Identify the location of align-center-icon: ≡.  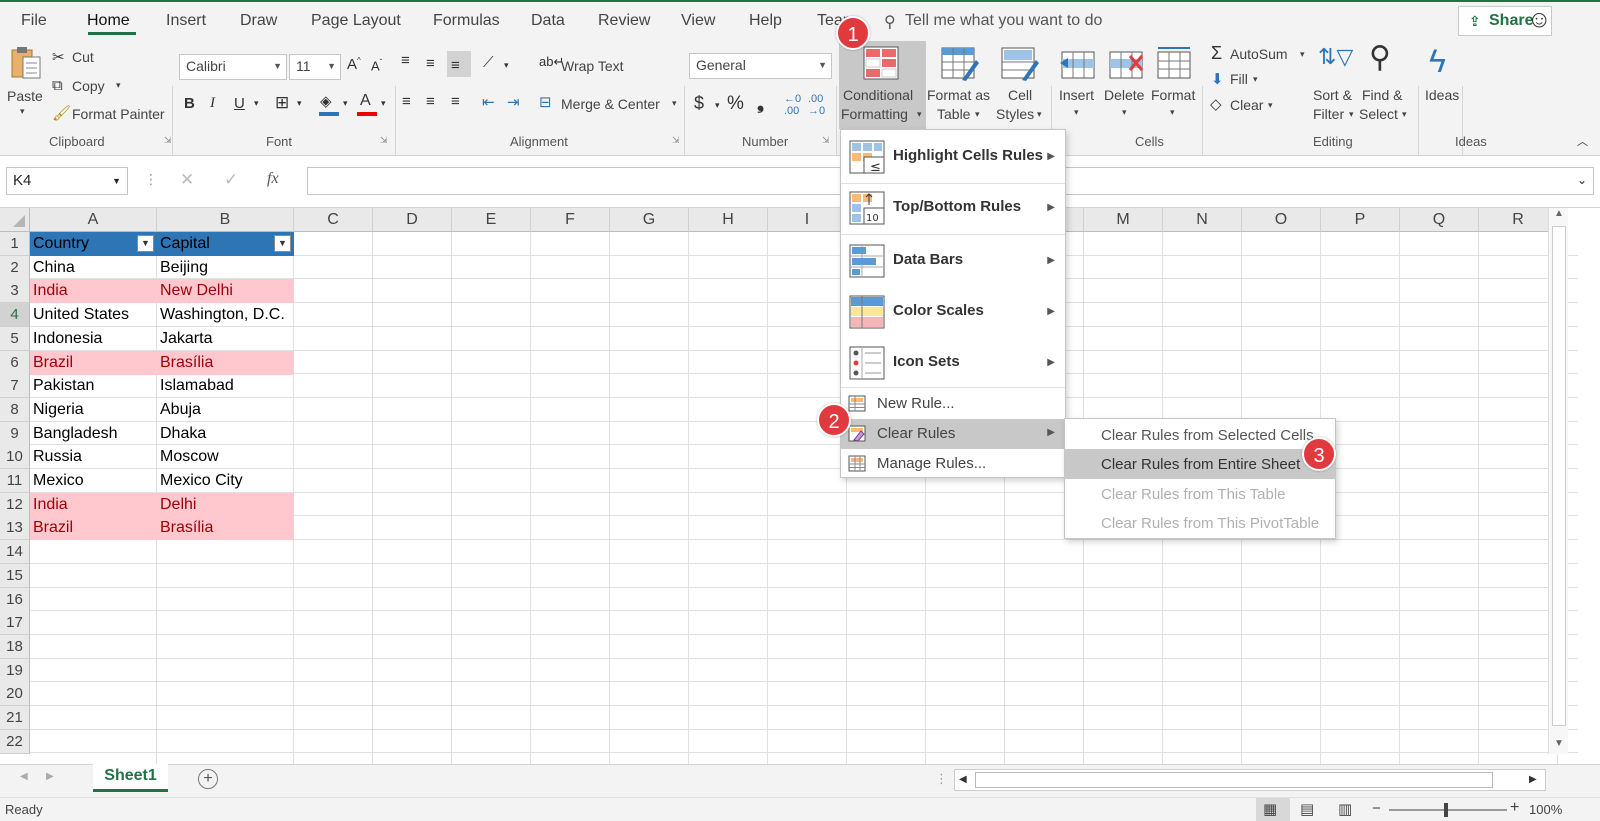
(430, 101).